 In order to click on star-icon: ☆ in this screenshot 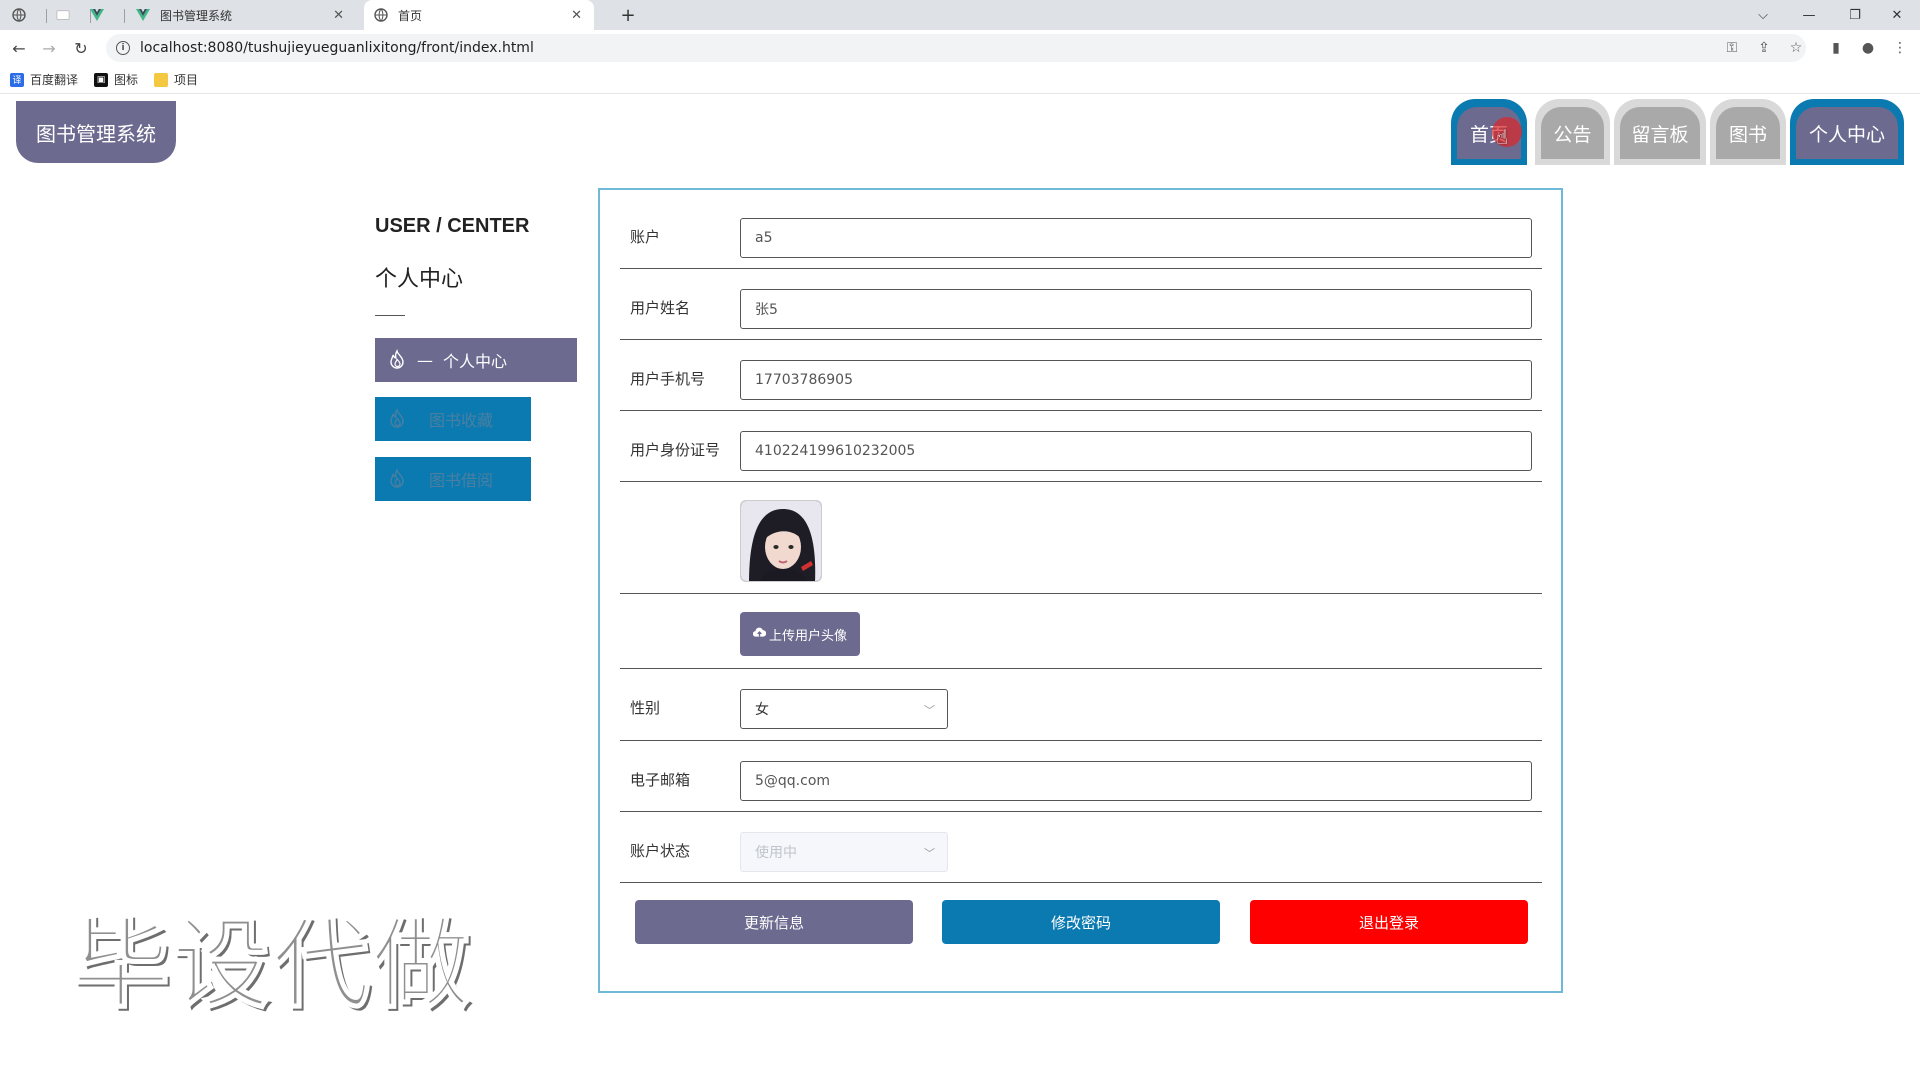, I will do `click(1796, 48)`.